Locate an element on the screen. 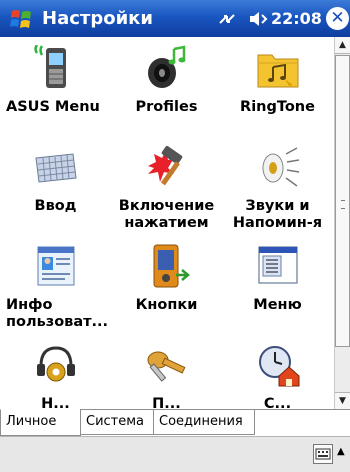  close-button: ✕ is located at coordinates (337, 18).